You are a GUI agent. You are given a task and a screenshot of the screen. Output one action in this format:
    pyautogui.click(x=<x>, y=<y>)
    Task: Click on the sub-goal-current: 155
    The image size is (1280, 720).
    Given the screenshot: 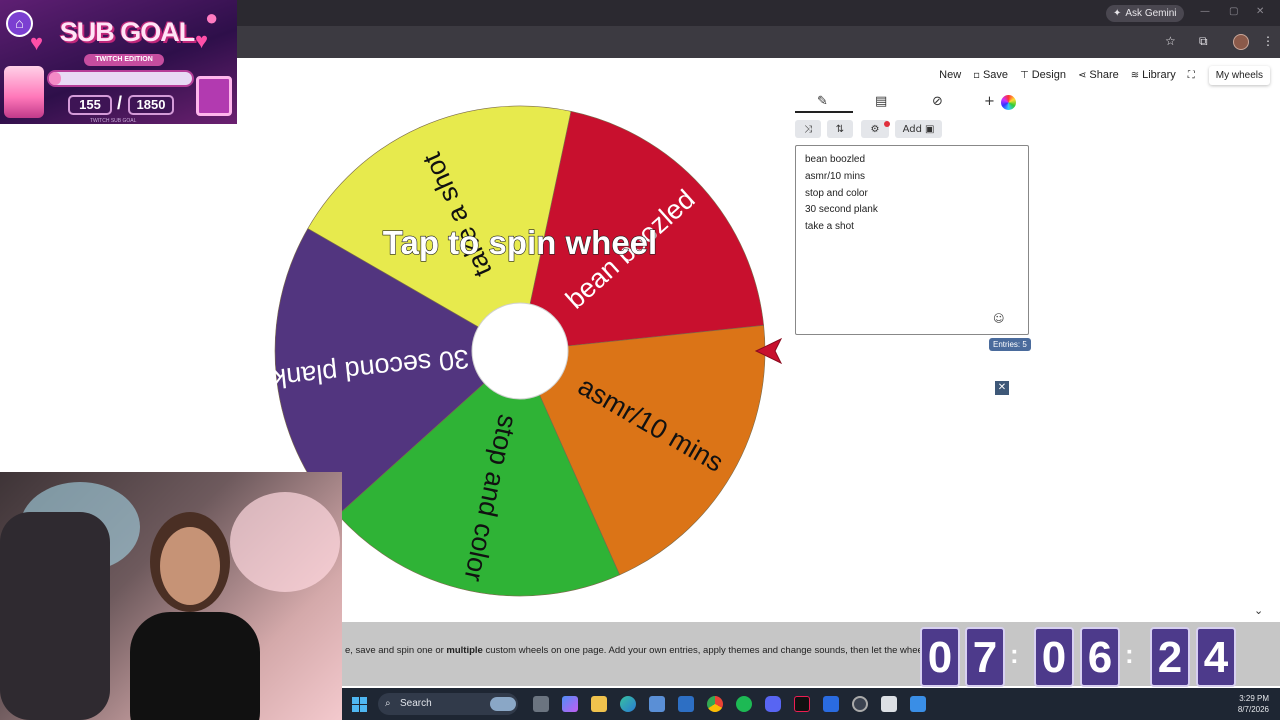 What is the action you would take?
    pyautogui.click(x=90, y=105)
    